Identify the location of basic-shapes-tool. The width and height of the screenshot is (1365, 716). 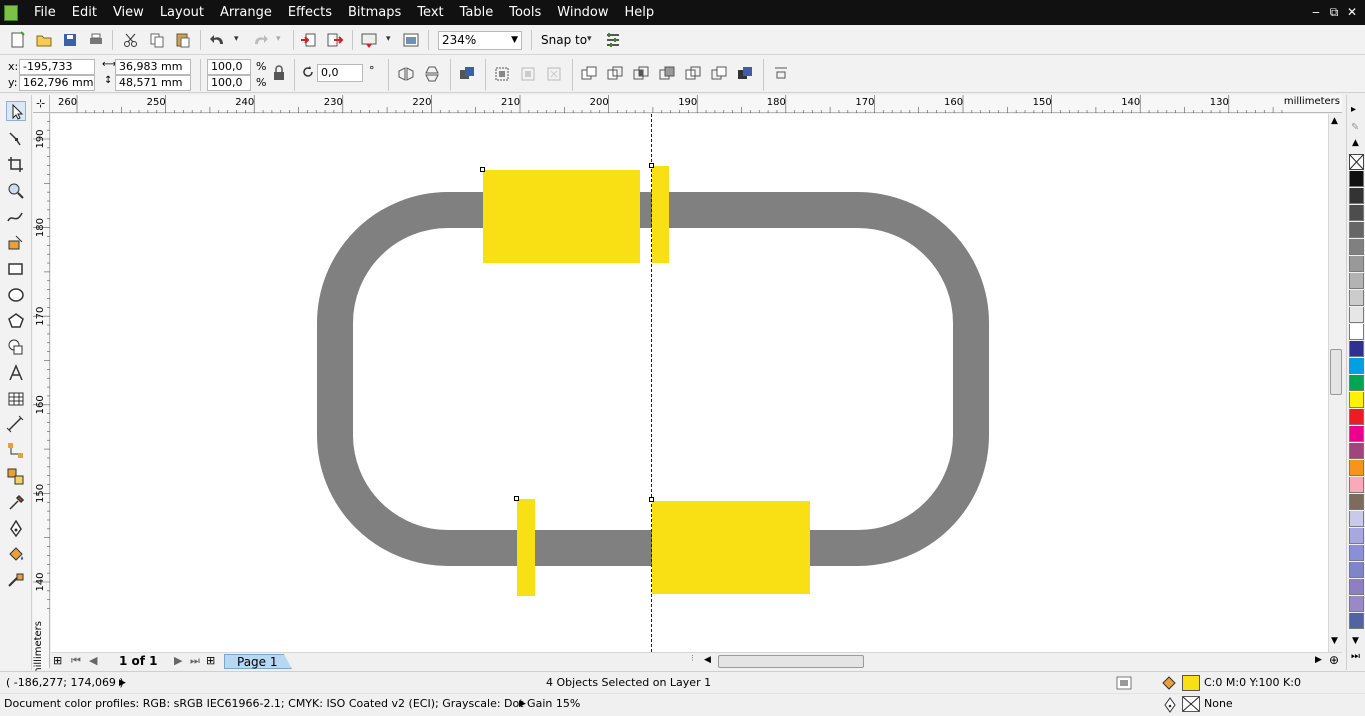
(16, 347).